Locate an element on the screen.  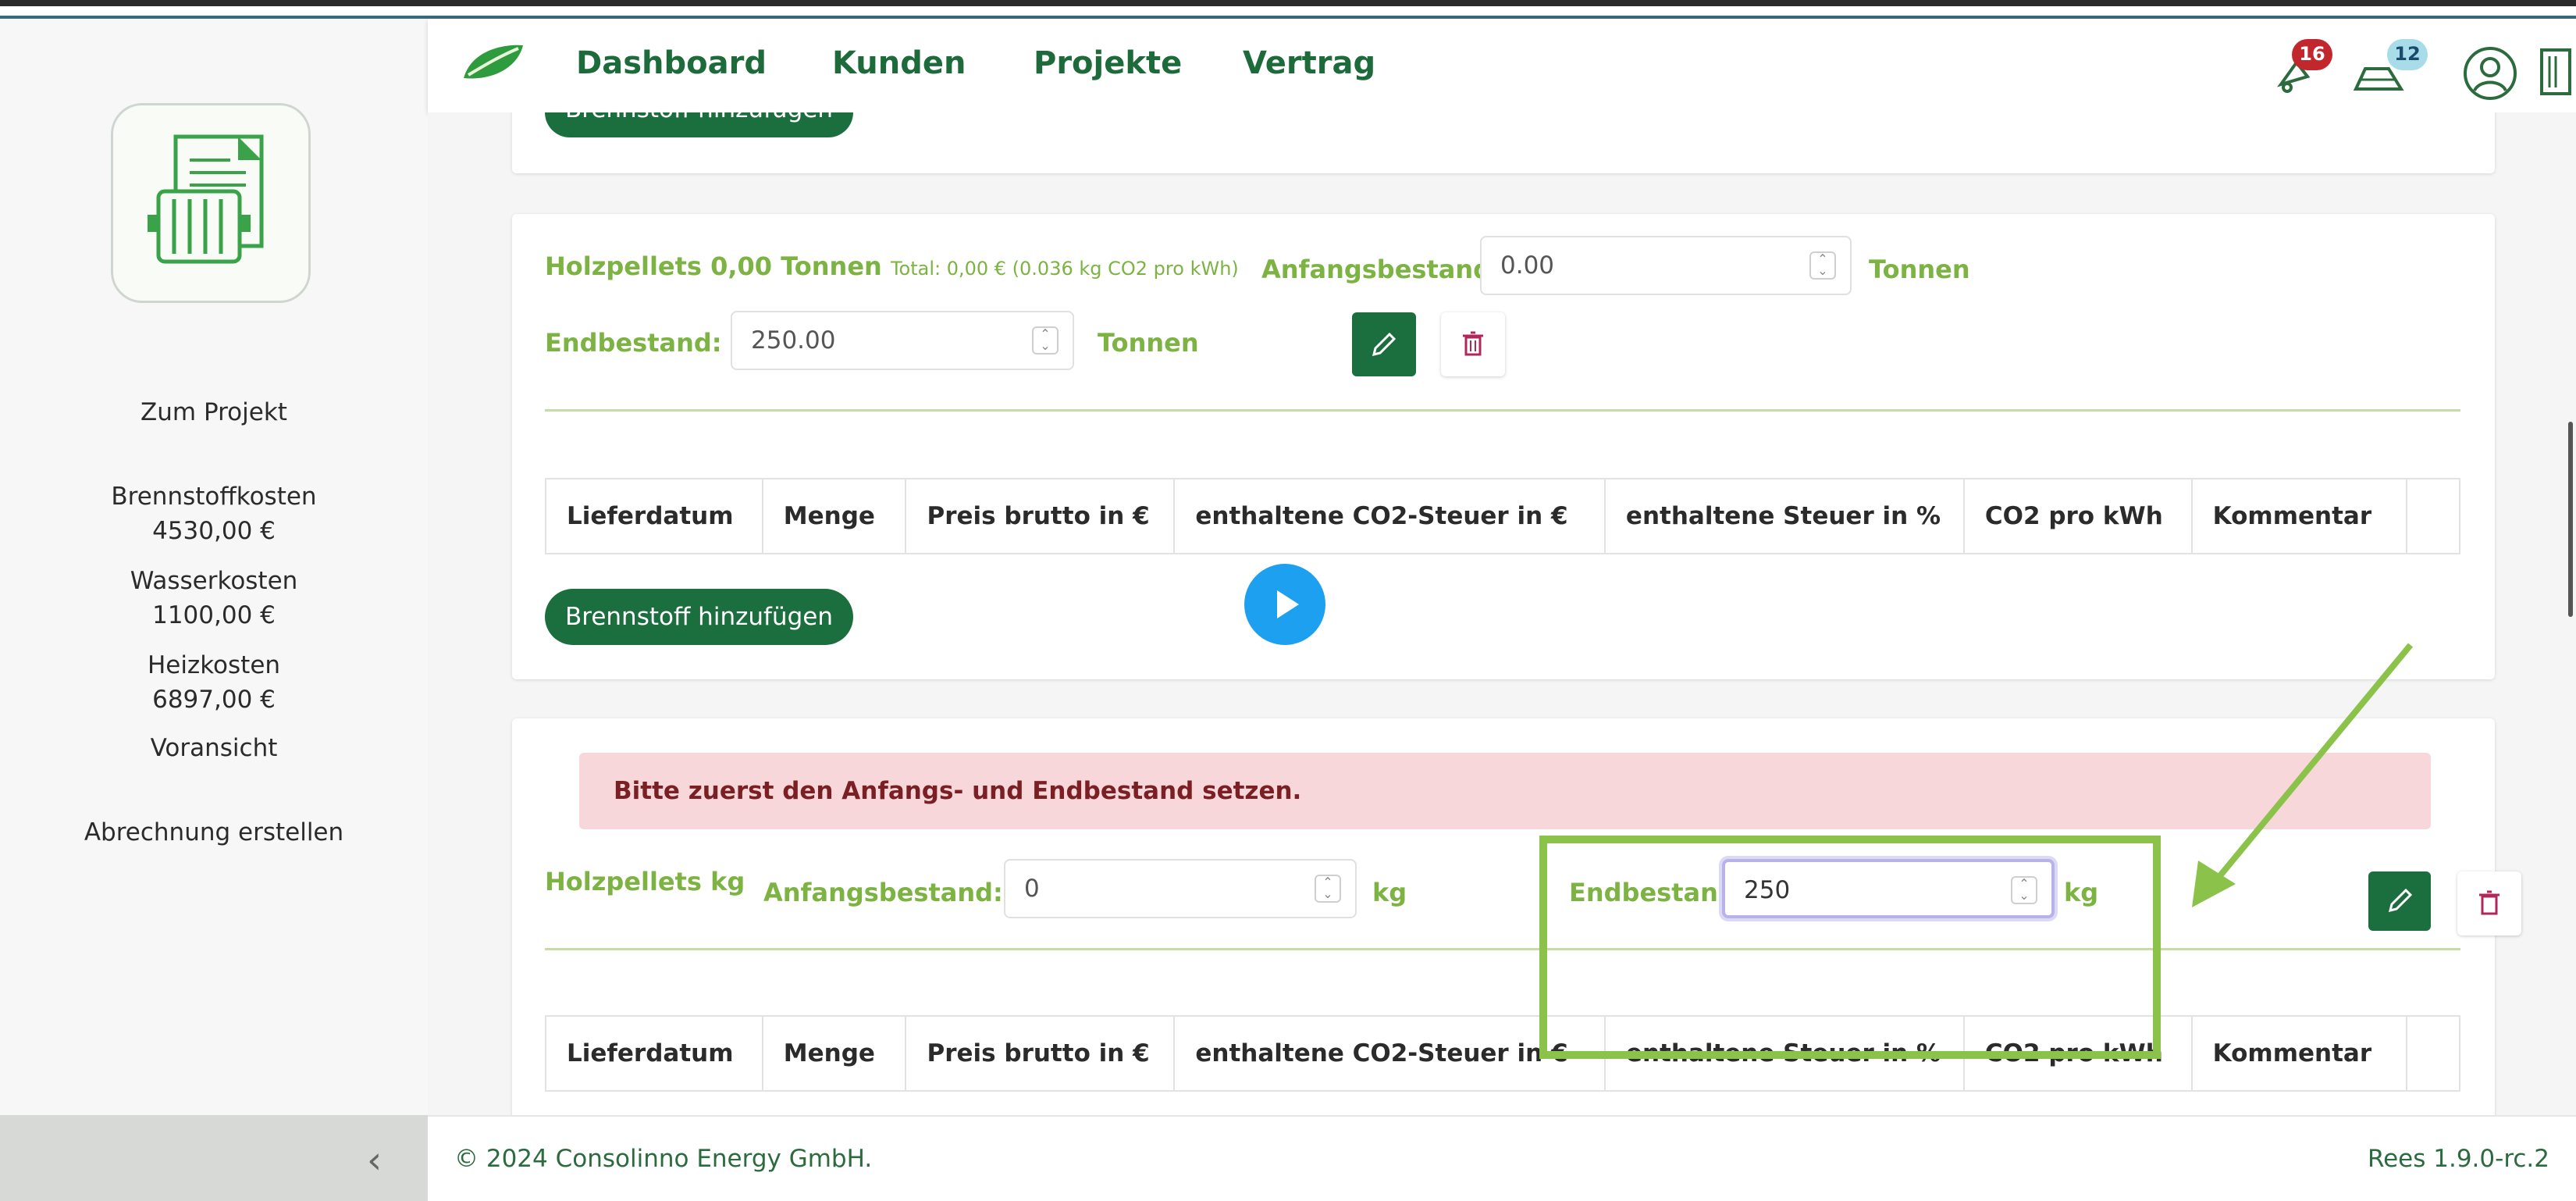
fuel-costs-label: Brennstoffkosten is located at coordinates (214, 497).